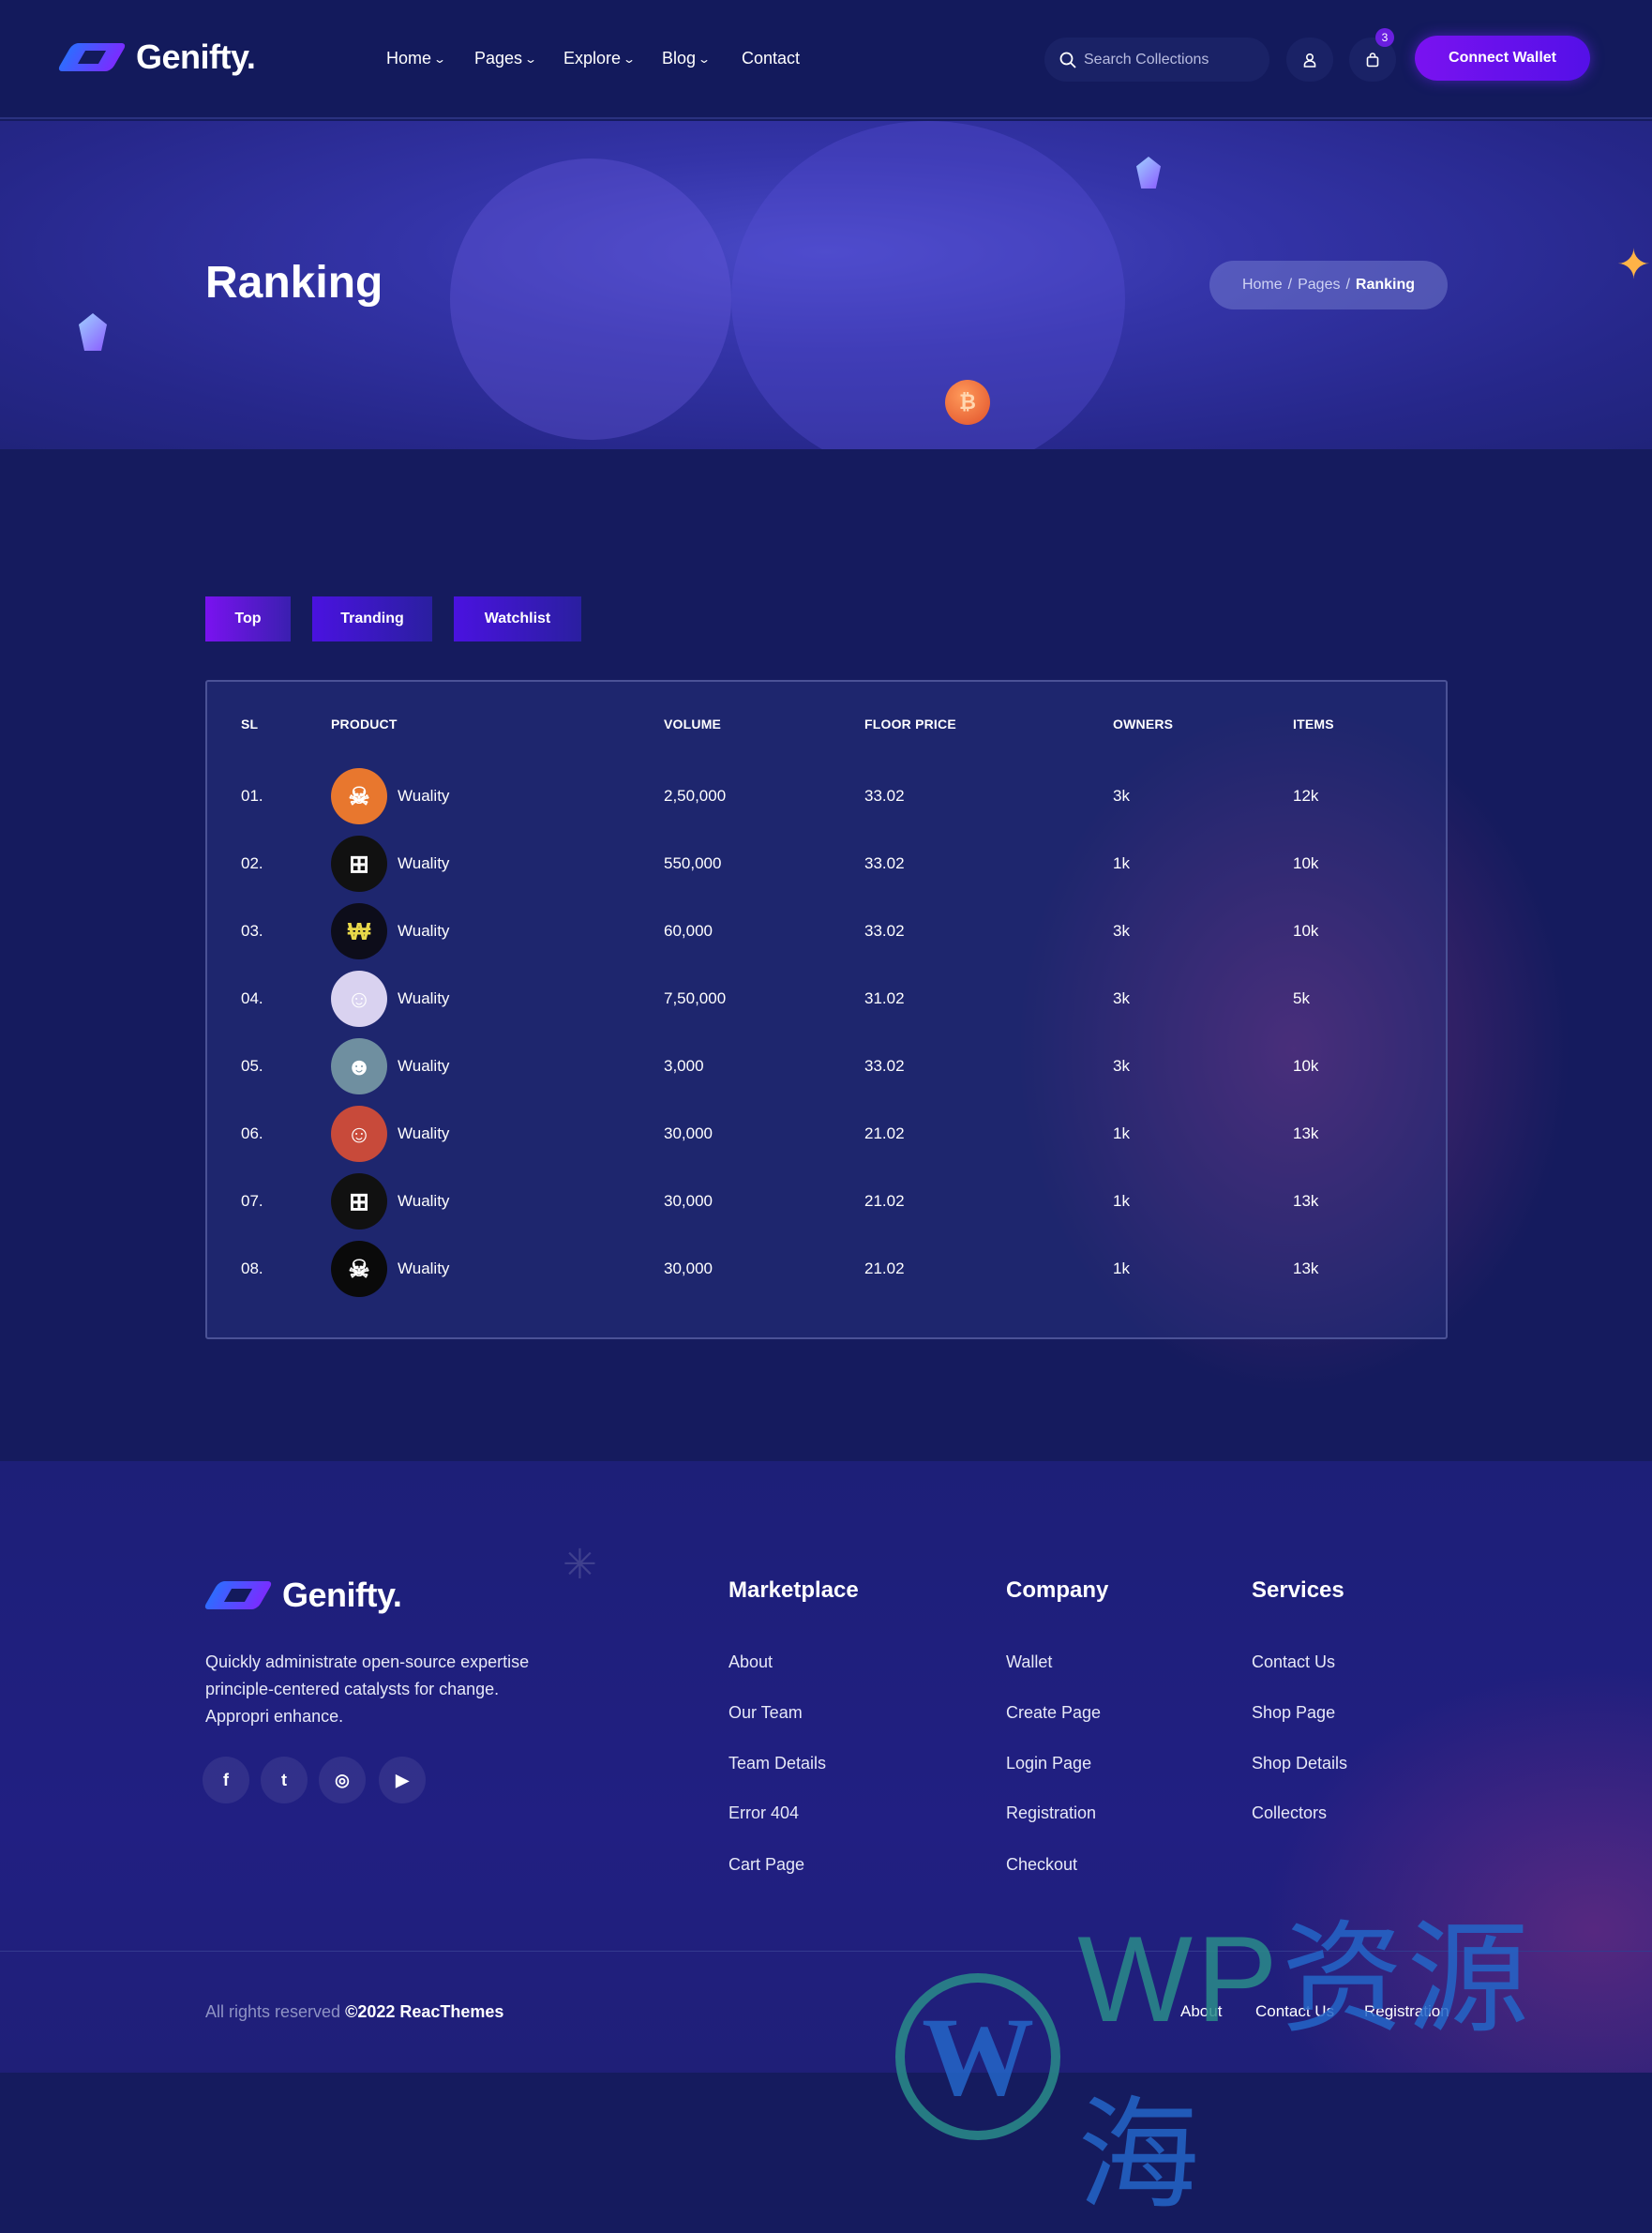 The width and height of the screenshot is (1652, 2233). I want to click on tab-top: Top, so click(248, 618).